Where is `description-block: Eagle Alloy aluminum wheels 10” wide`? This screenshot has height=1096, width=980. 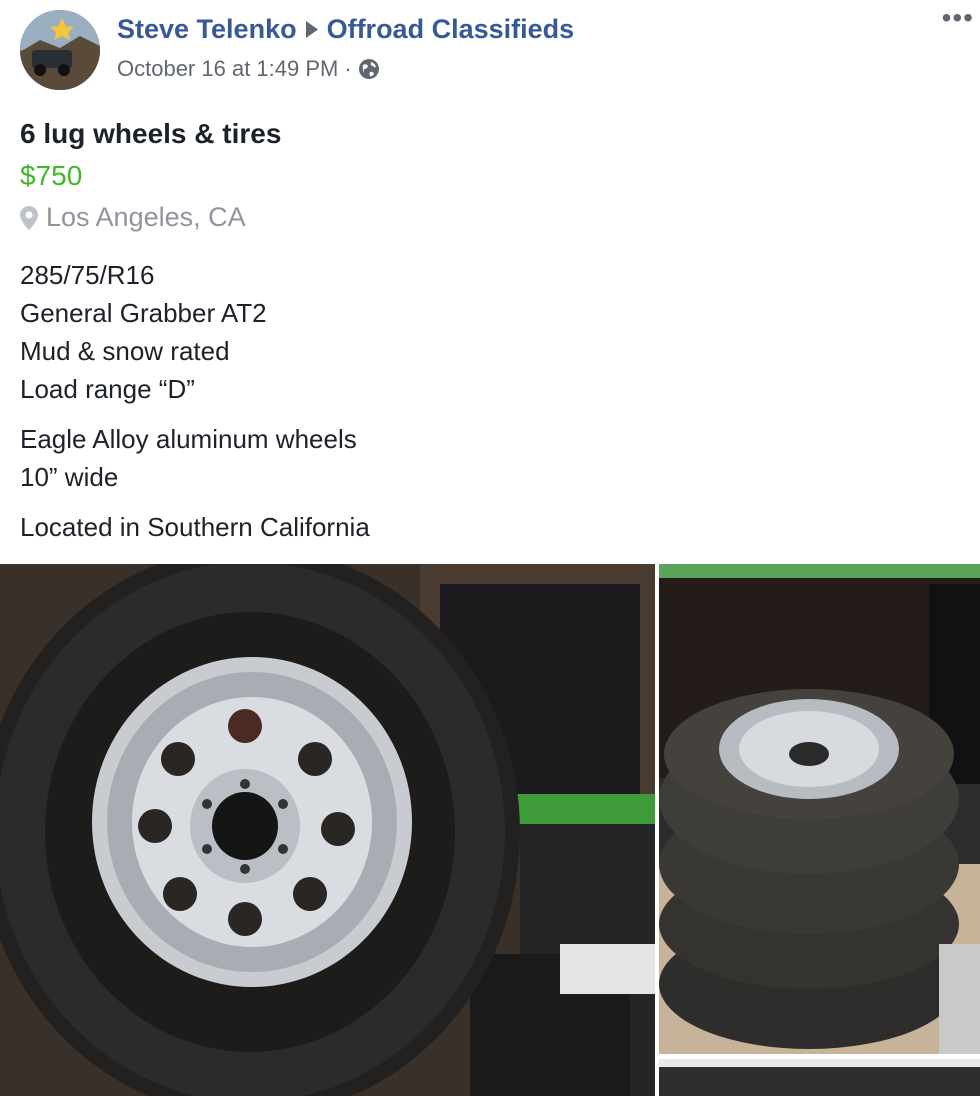 description-block: Eagle Alloy aluminum wheels 10” wide is located at coordinates (195, 458).